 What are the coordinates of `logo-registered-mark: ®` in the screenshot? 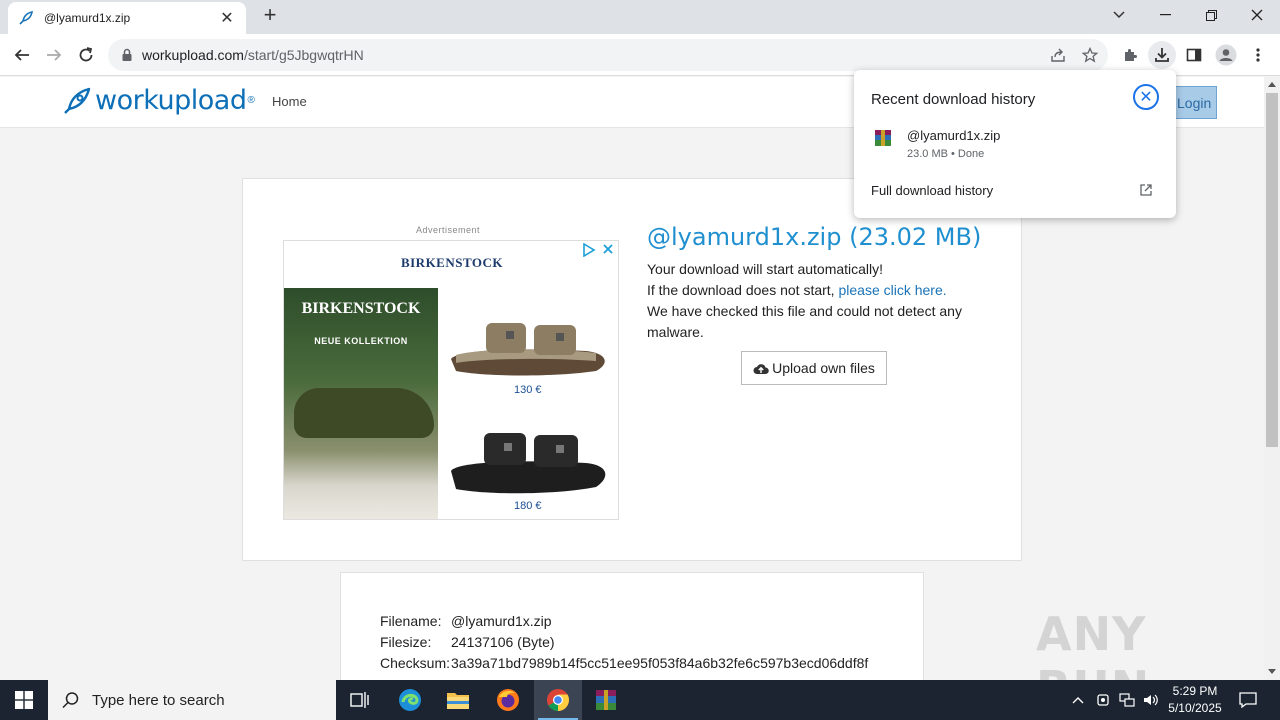 It's located at (251, 100).